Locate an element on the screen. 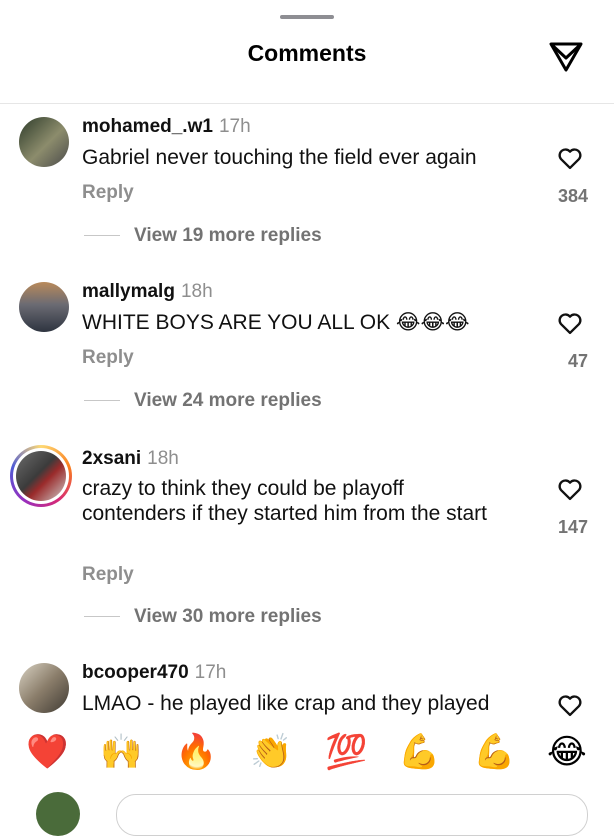 This screenshot has width=614, height=836. view-more-replies-label: View 19 more replies is located at coordinates (228, 235).